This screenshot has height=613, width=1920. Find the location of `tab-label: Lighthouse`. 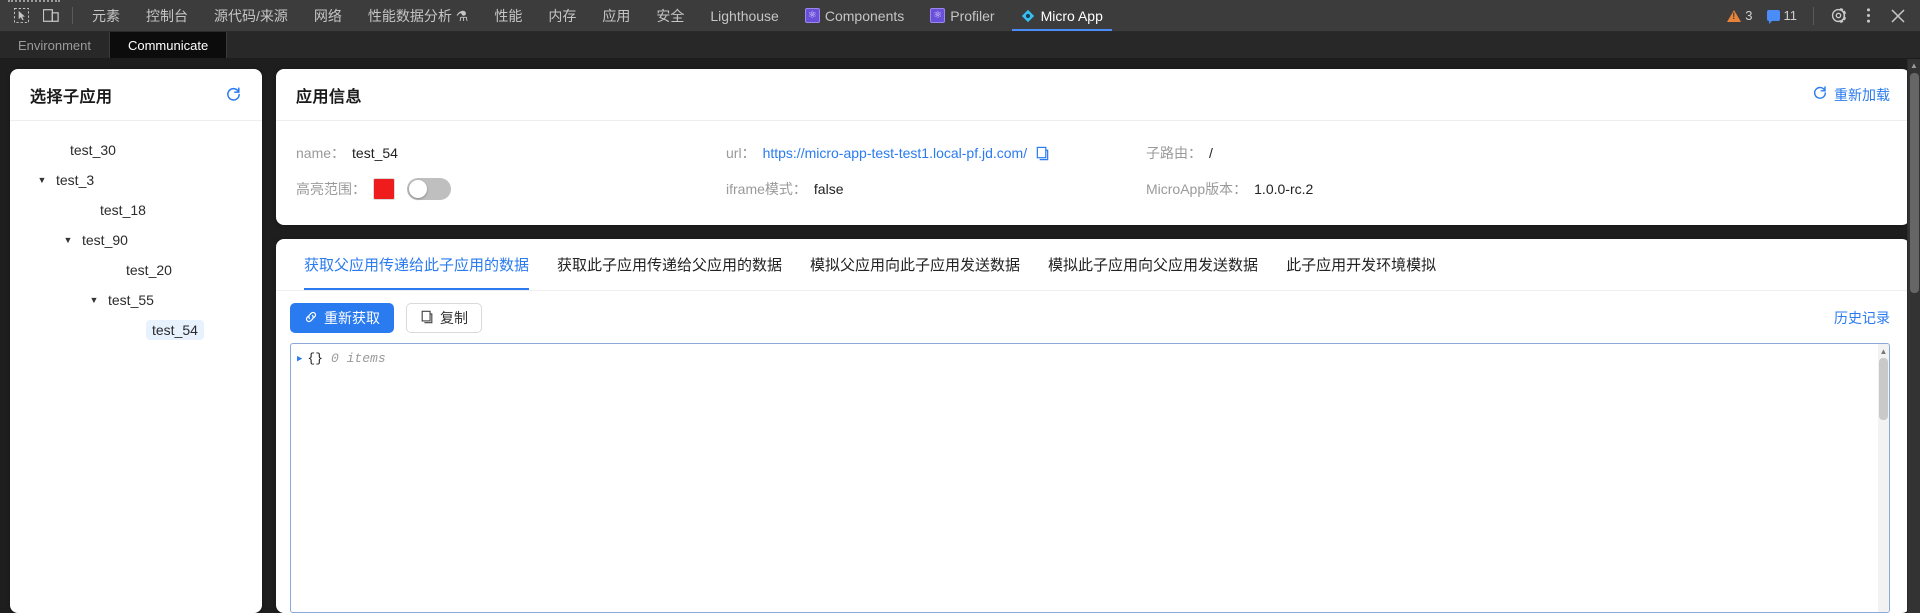

tab-label: Lighthouse is located at coordinates (744, 15).